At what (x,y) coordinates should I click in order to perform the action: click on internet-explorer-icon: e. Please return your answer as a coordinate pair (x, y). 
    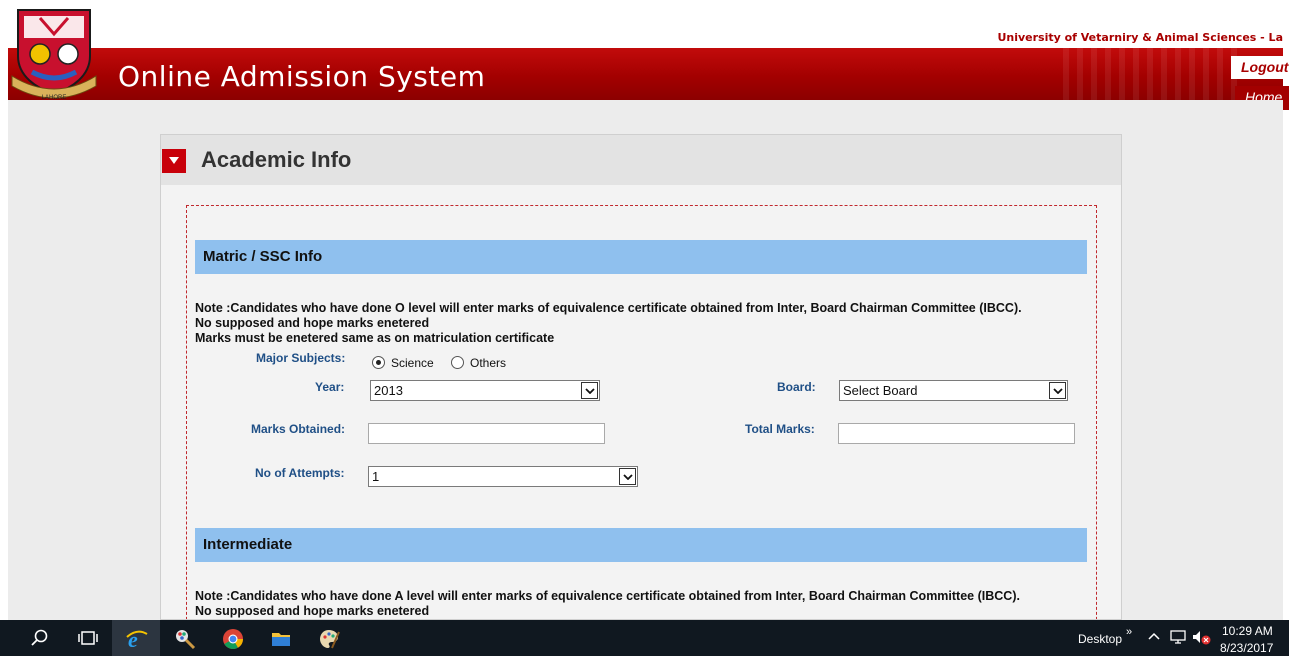
    Looking at the image, I should click on (137, 639).